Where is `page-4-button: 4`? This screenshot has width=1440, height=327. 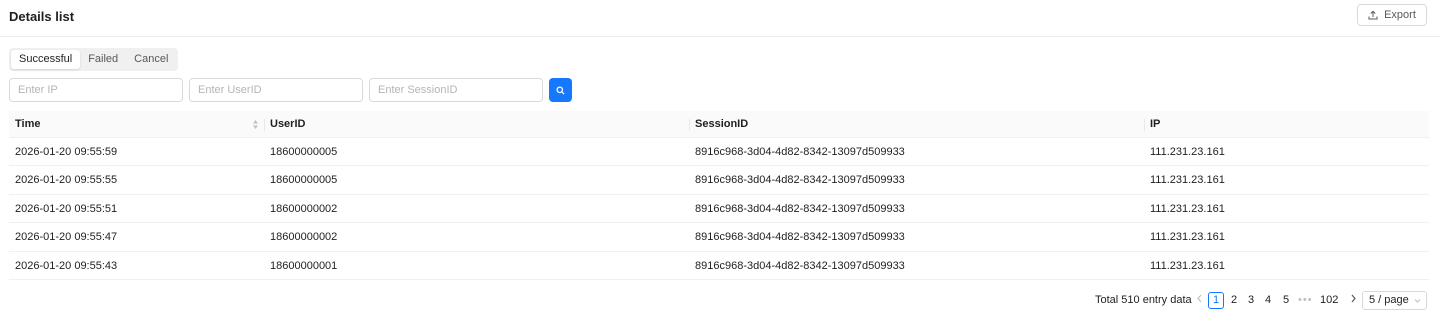
page-4-button: 4 is located at coordinates (1268, 300).